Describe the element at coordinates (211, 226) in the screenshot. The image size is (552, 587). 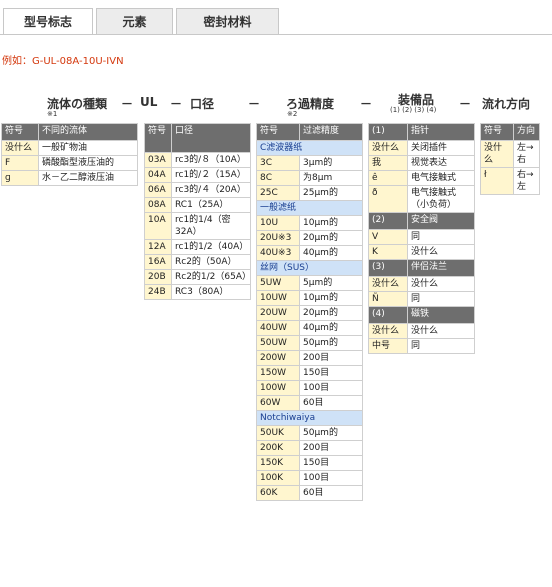
I see `value-cell: rc1的1/4（密32A）` at that location.